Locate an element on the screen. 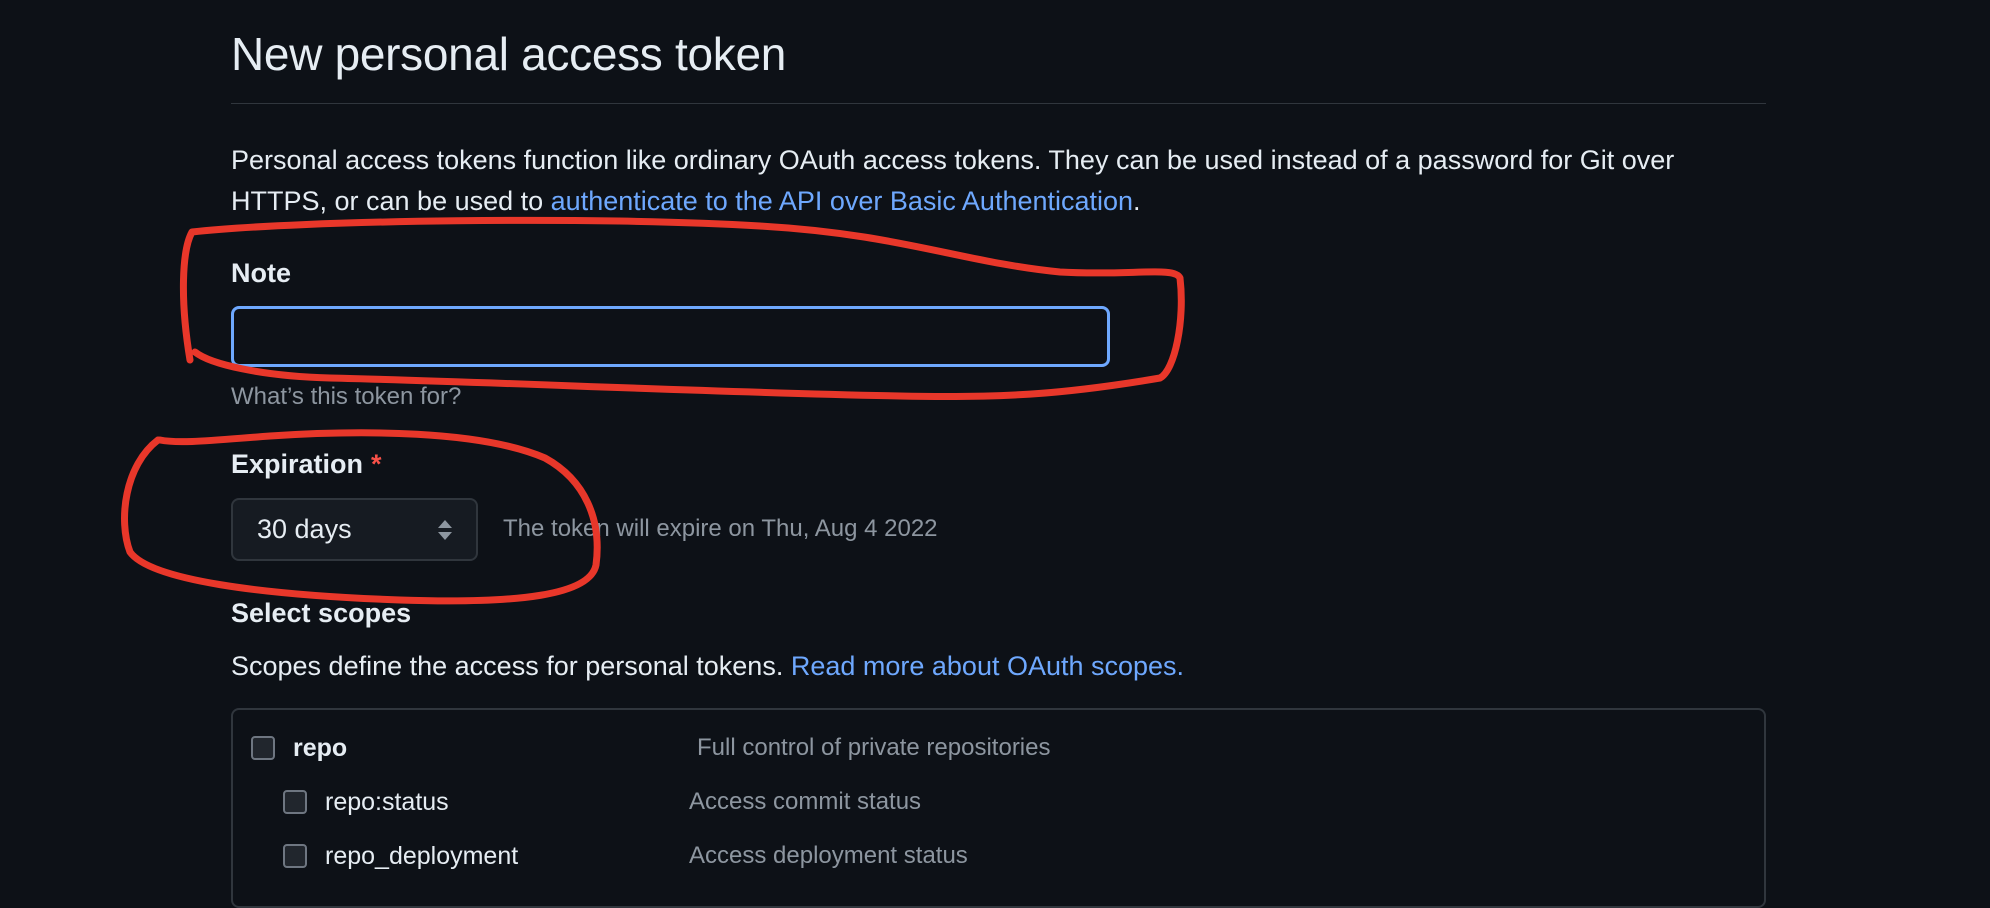 Image resolution: width=1990 pixels, height=908 pixels. scopes-label: Select scopes is located at coordinates (321, 613).